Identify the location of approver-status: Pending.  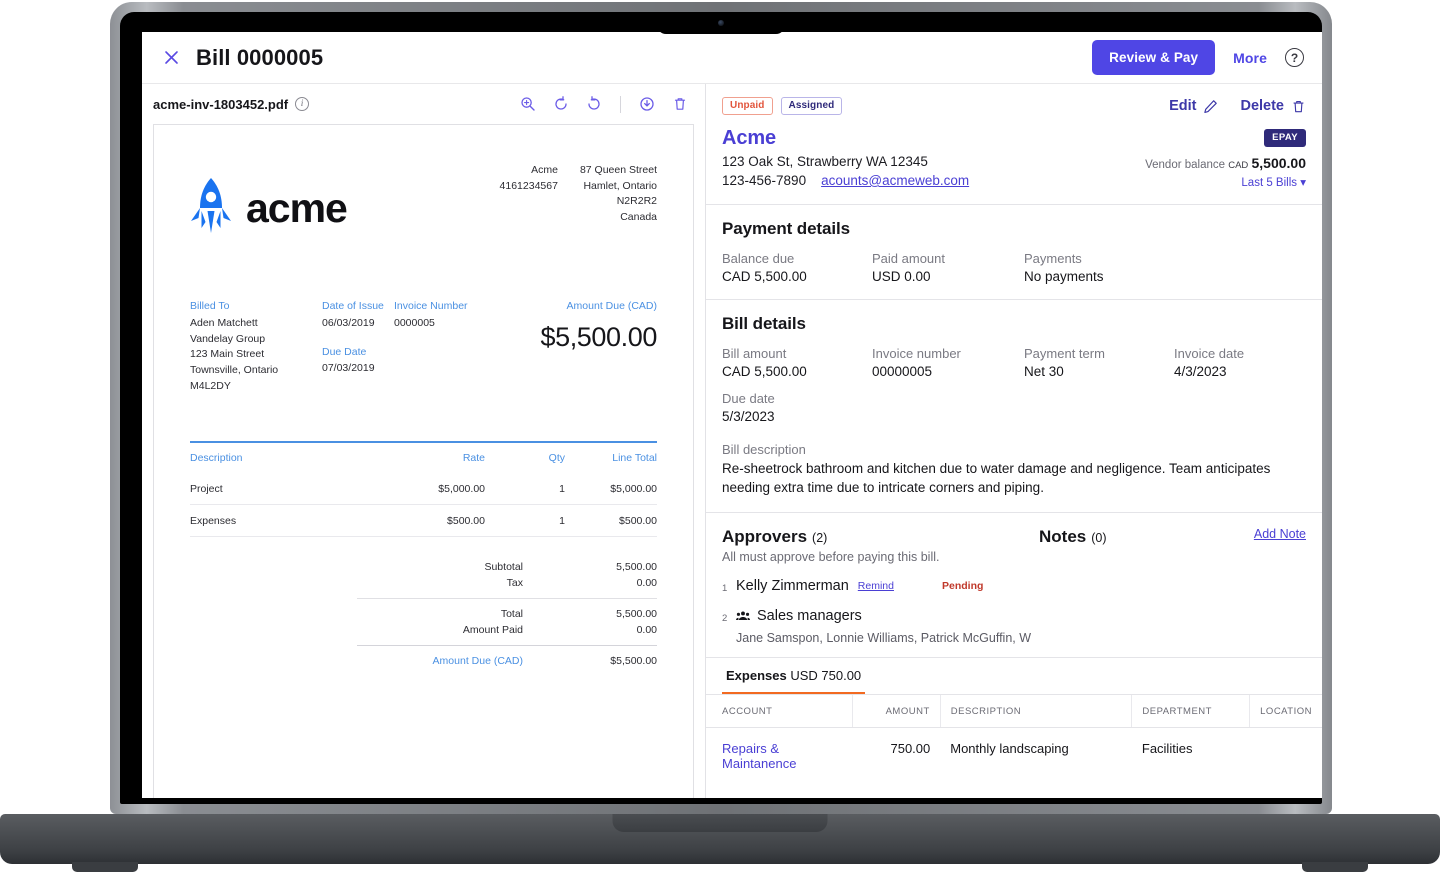
(962, 586).